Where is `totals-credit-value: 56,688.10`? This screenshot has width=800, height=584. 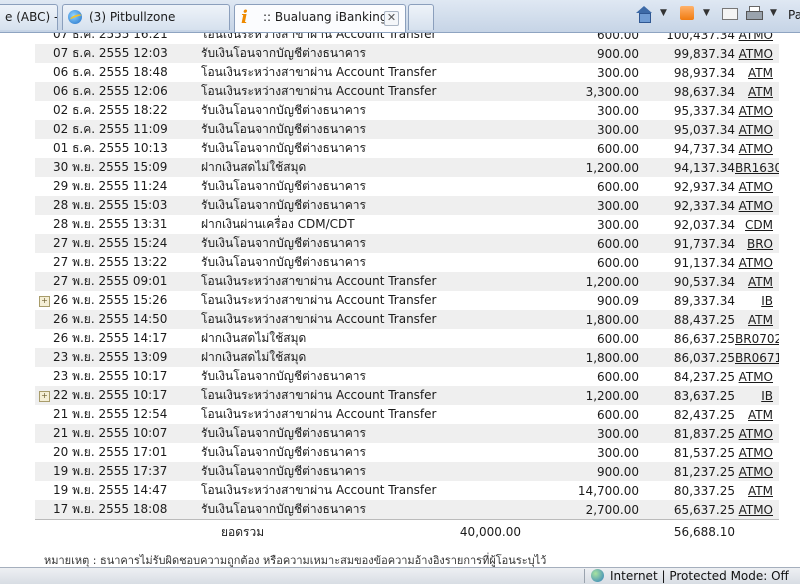 totals-credit-value: 56,688.10 is located at coordinates (687, 531).